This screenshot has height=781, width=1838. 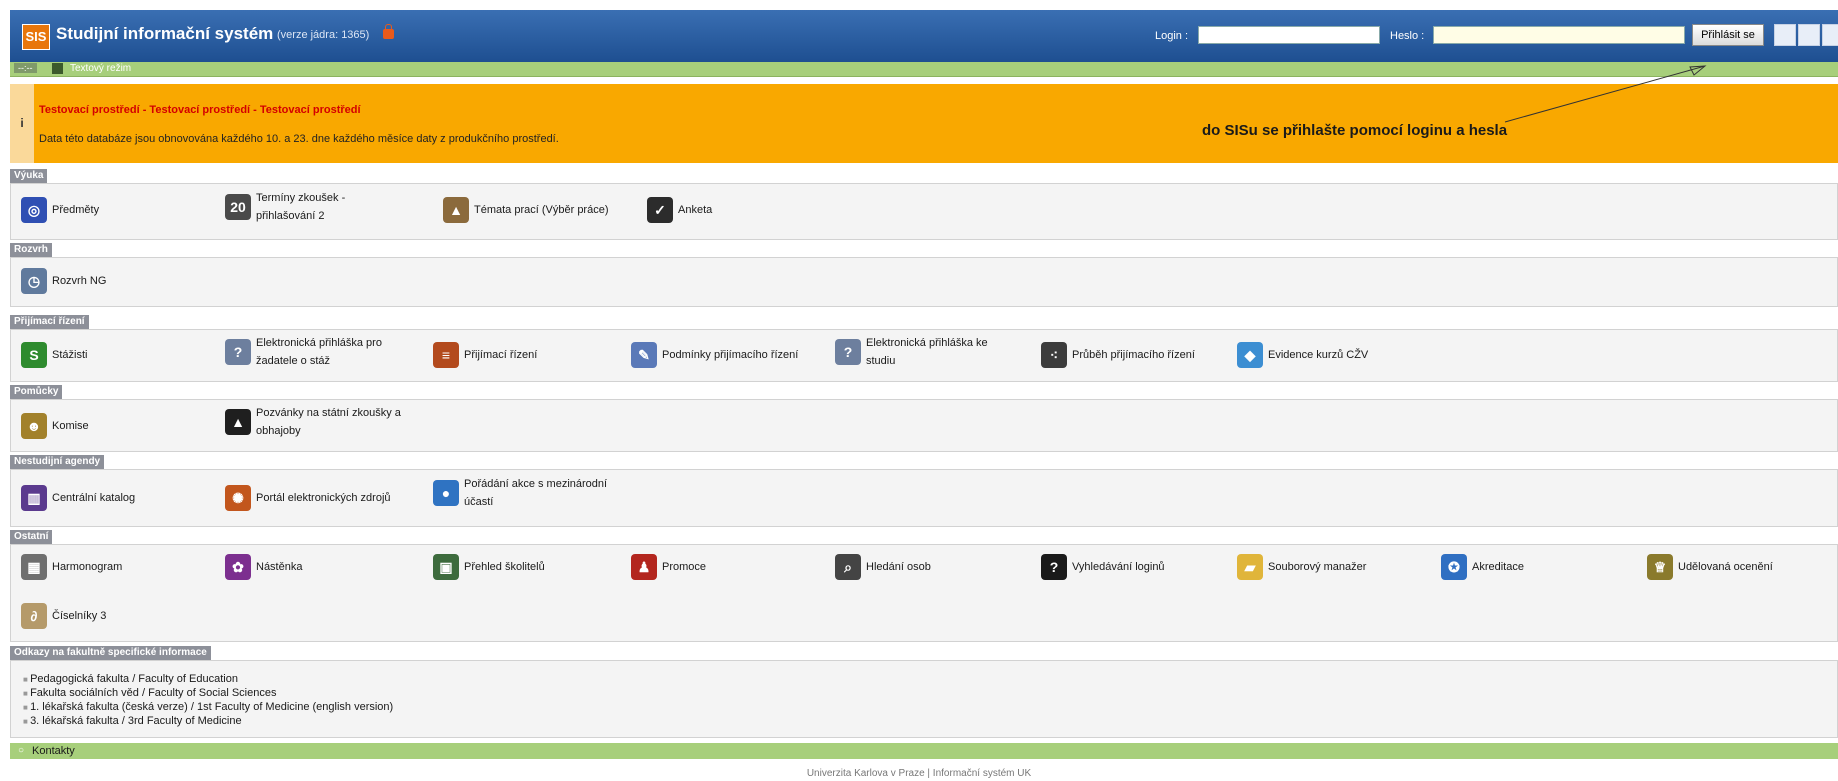 I want to click on keyboard-icon, so click(x=1830, y=35).